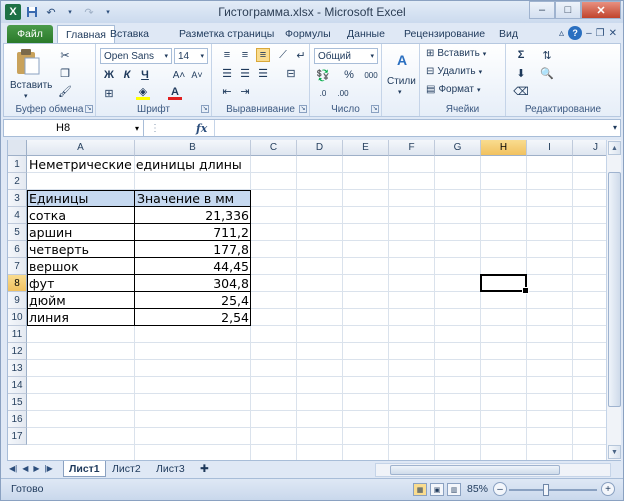 This screenshot has width=624, height=501. I want to click on align-center-icon: ☰, so click(245, 73).